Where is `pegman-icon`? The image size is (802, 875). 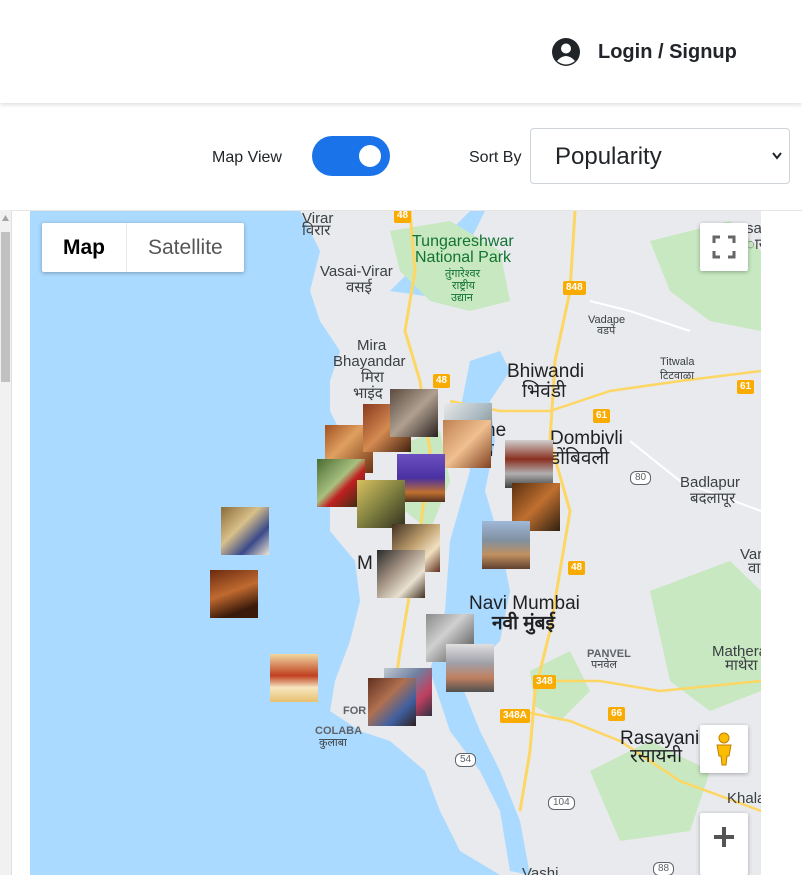 pegman-icon is located at coordinates (724, 749).